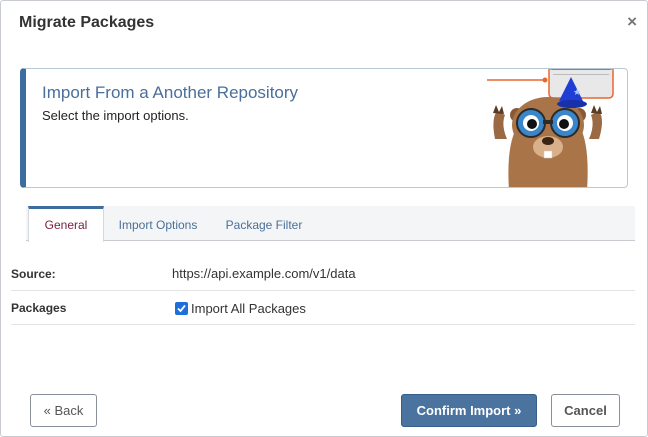  What do you see at coordinates (330, 224) in the screenshot?
I see `tab-bar: General Import Options Package Filter` at bounding box center [330, 224].